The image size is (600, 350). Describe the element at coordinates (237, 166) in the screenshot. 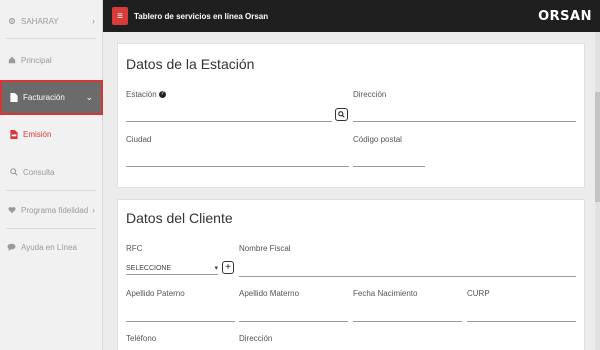

I see `city-input` at that location.